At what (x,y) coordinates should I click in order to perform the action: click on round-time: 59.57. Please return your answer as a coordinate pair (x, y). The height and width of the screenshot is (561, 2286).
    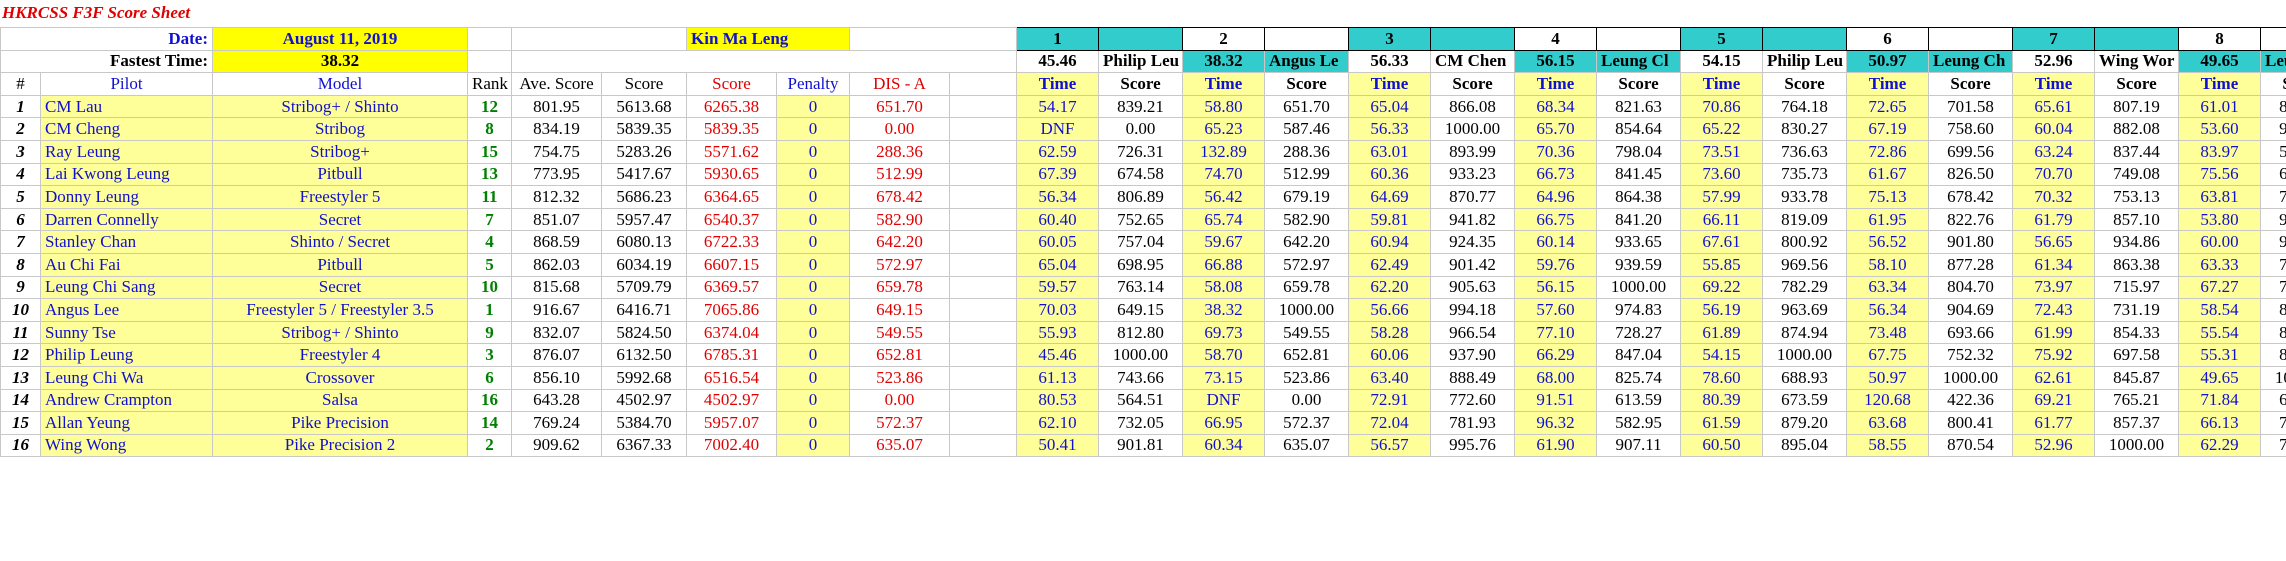
    Looking at the image, I should click on (1058, 287).